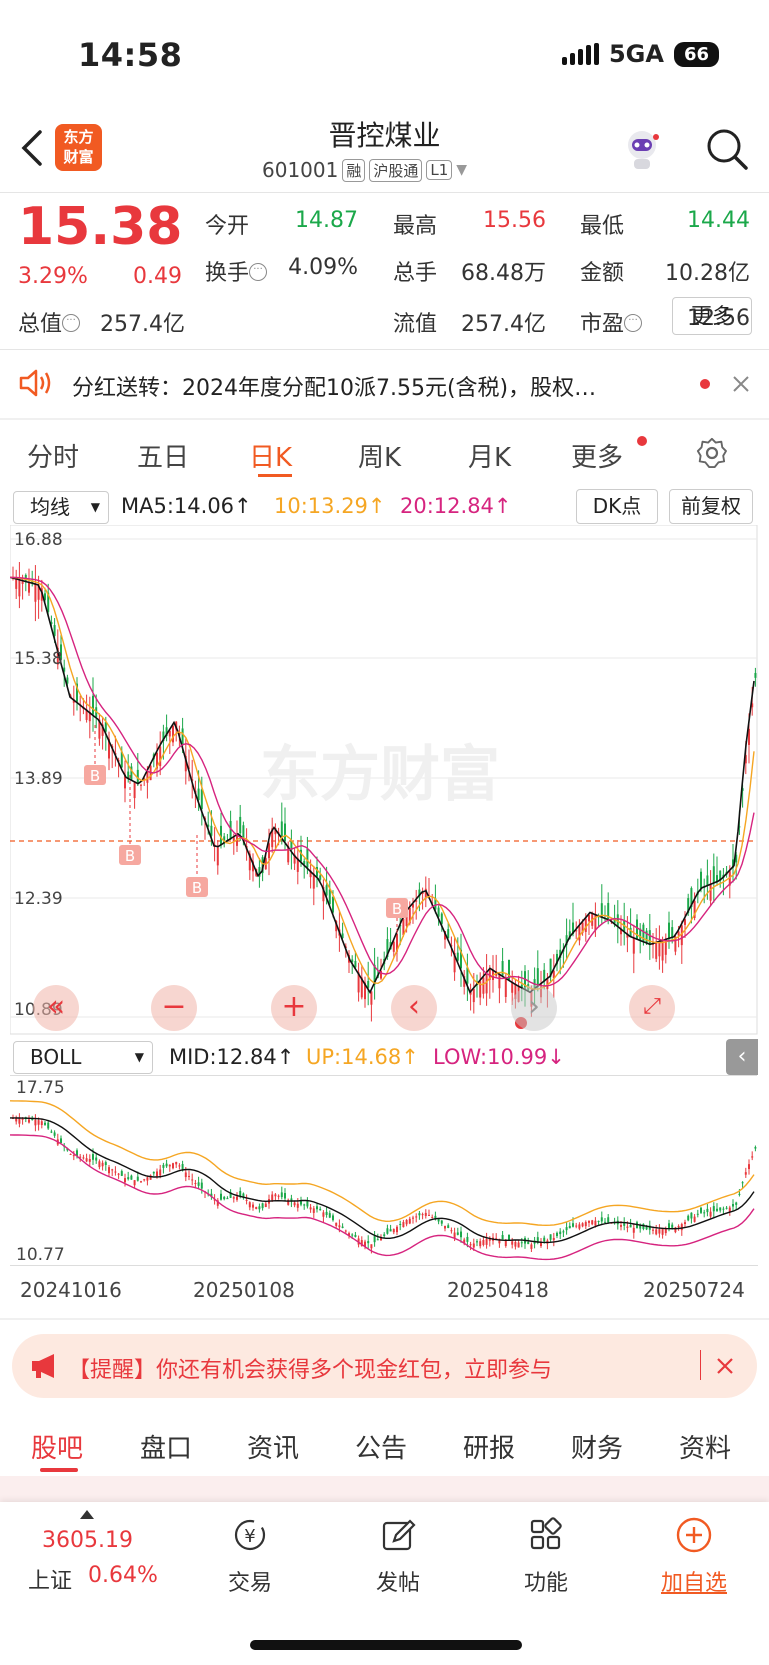 The image size is (769, 1665). Describe the element at coordinates (727, 149) in the screenshot. I see `search-icon` at that location.